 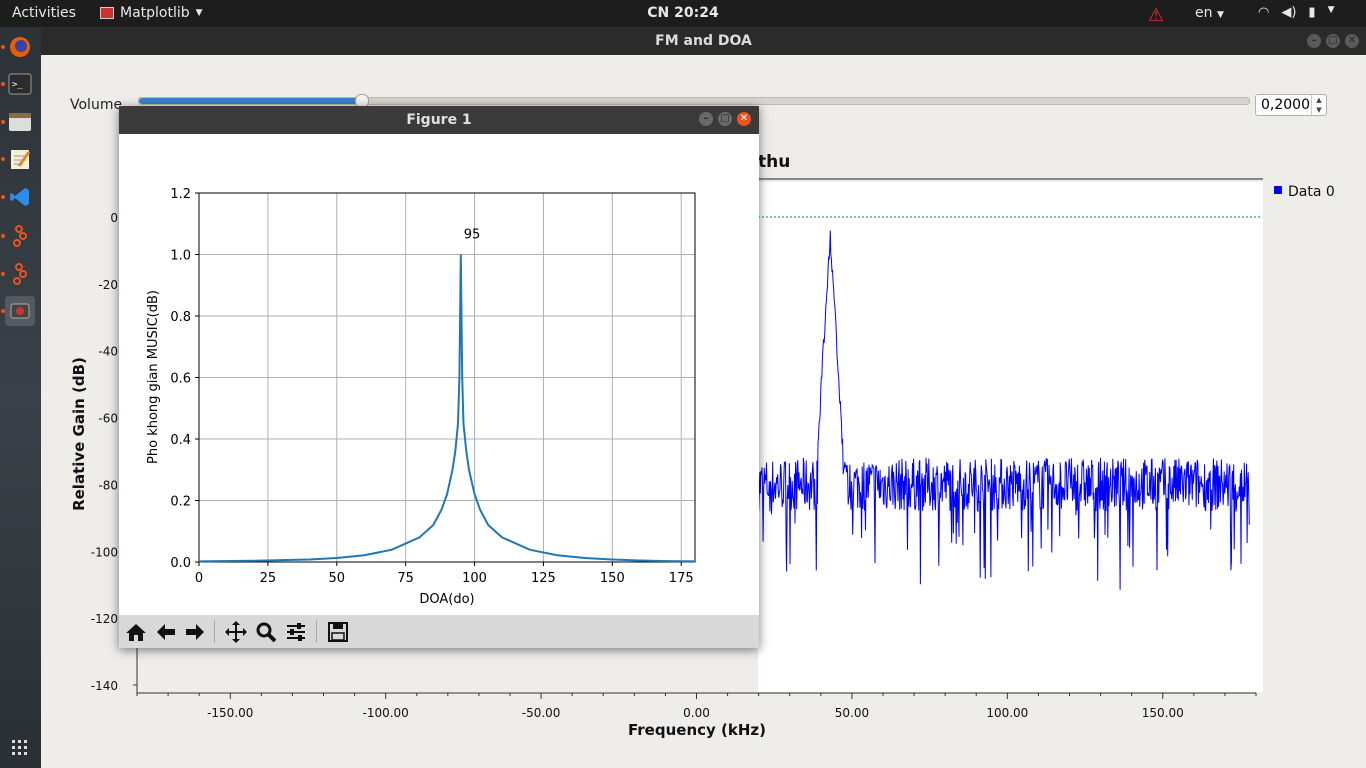 What do you see at coordinates (230, 713) in the screenshot?
I see `x-tick-label: -150.00` at bounding box center [230, 713].